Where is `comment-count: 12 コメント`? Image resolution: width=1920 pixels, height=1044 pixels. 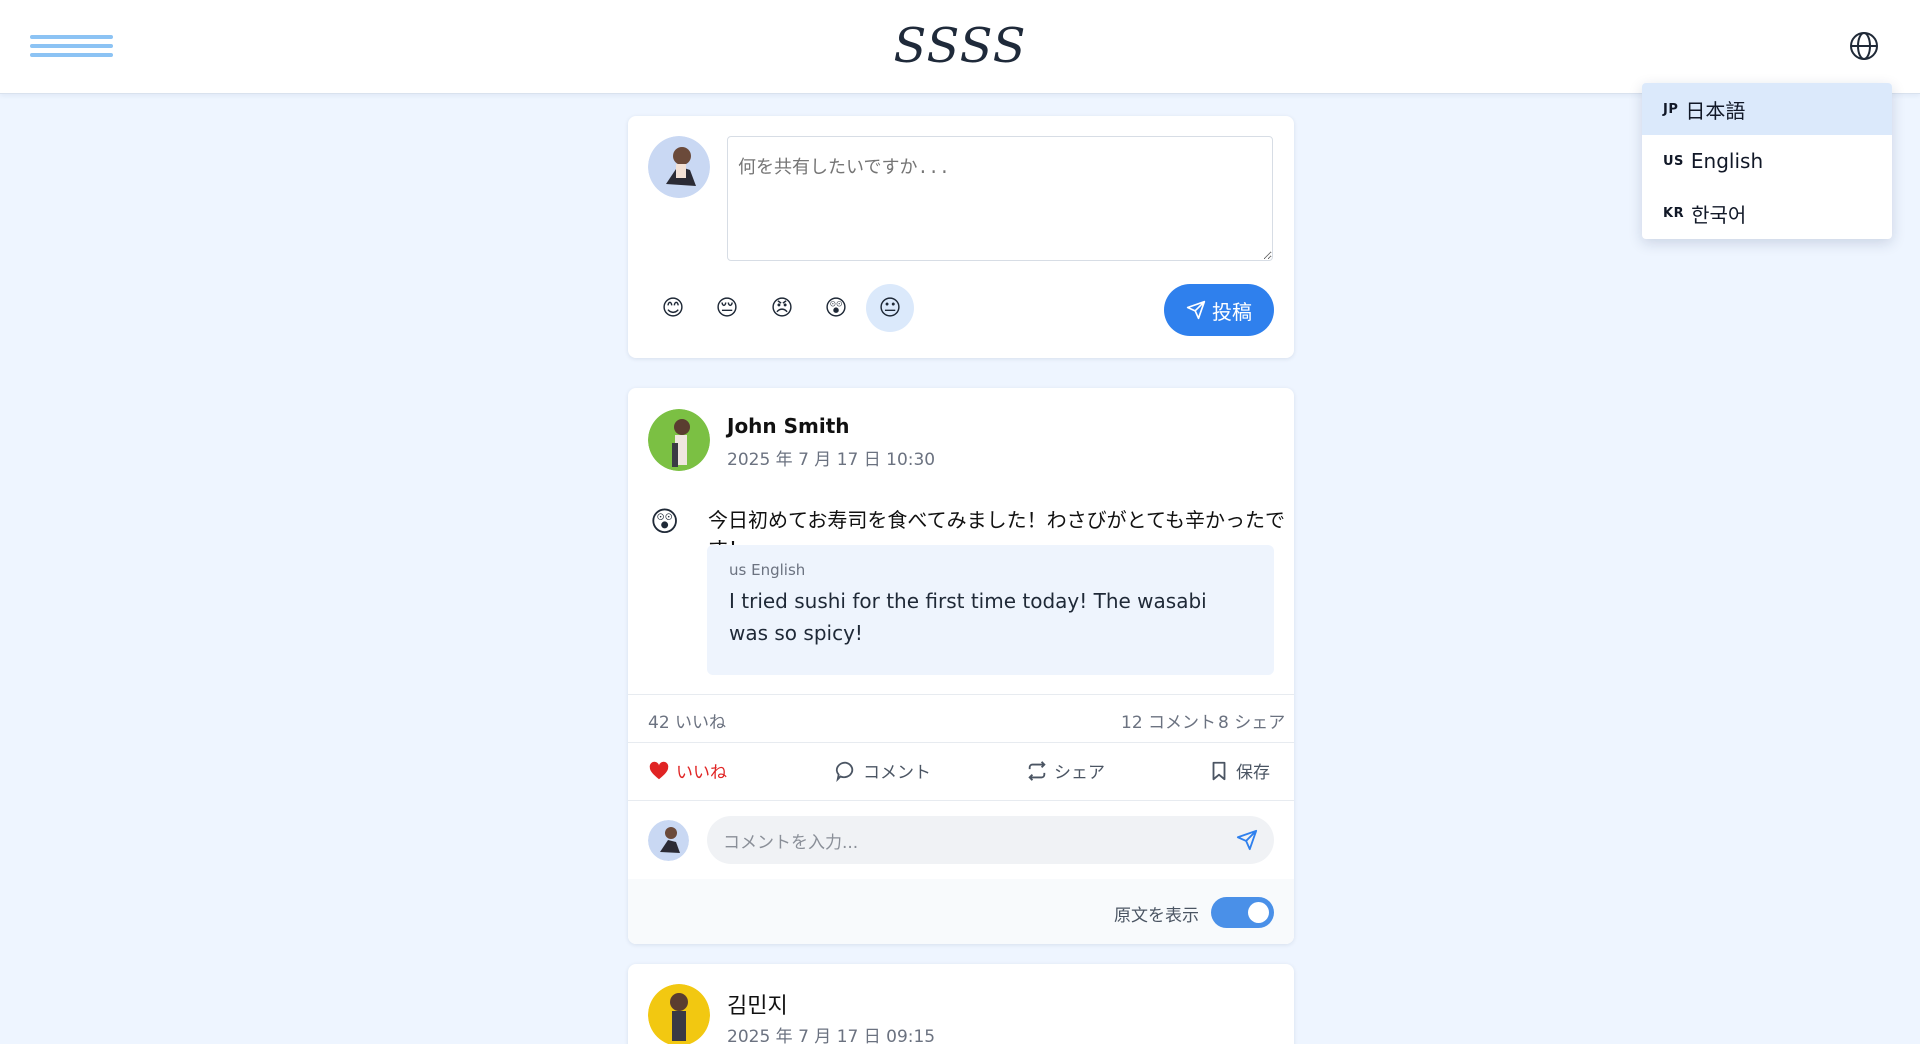 comment-count: 12 コメント is located at coordinates (1168, 720).